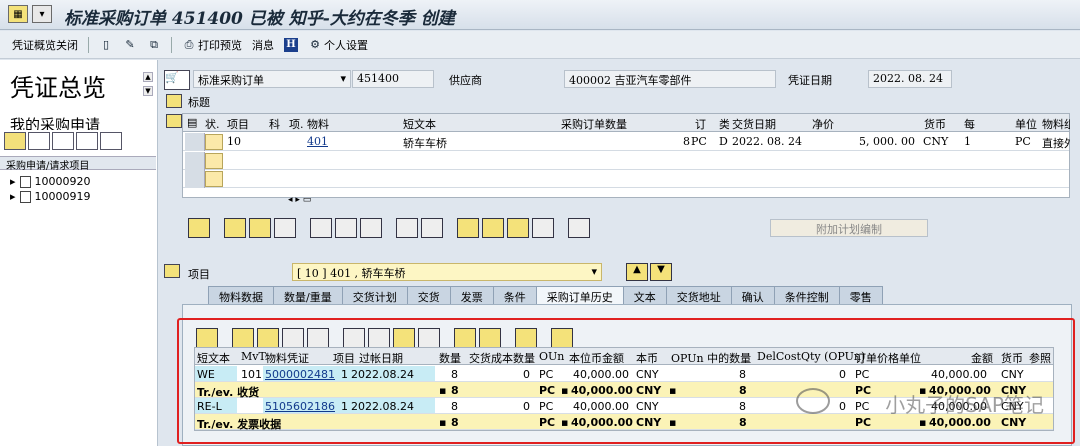  Describe the element at coordinates (238, 124) in the screenshot. I see `column-header: 项目` at that location.